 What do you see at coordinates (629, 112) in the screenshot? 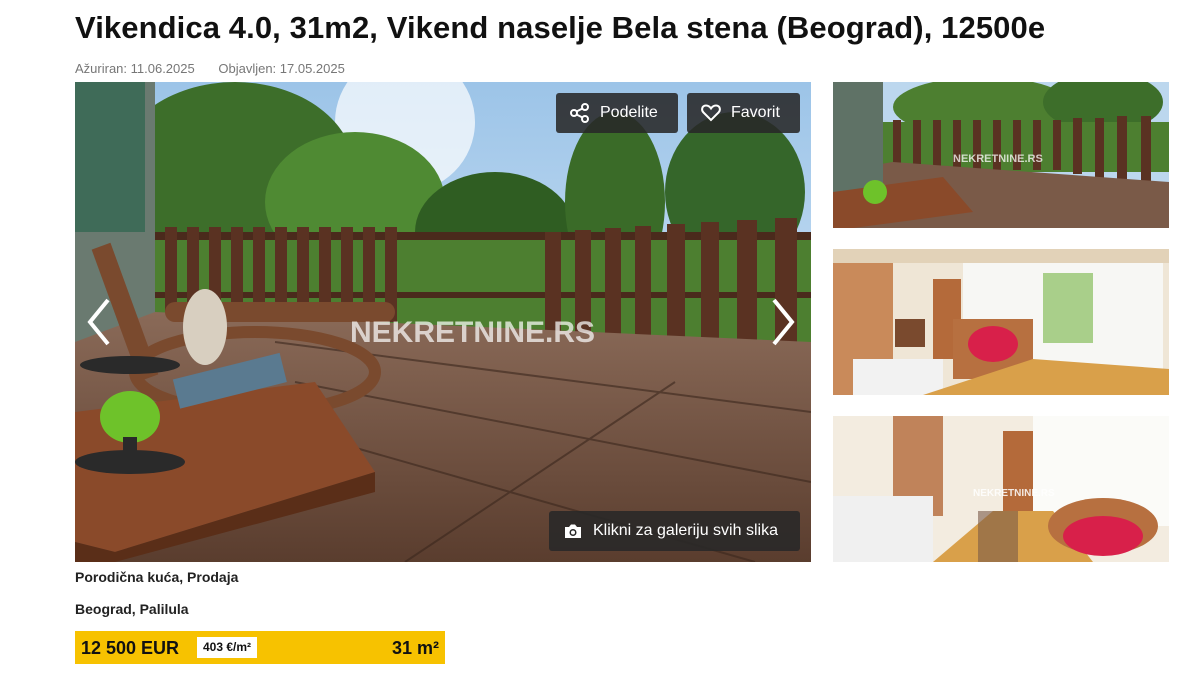
I see `share-label: Podelite` at bounding box center [629, 112].